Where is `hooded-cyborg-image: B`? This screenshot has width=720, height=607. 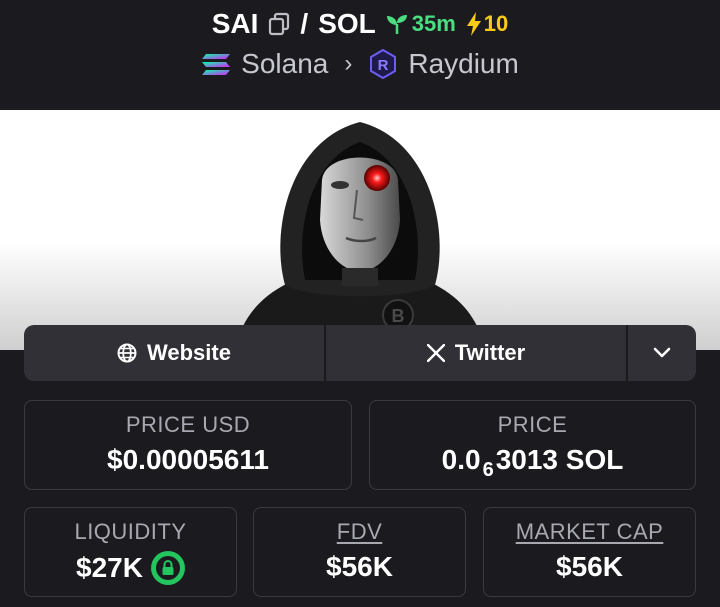 hooded-cyborg-image: B is located at coordinates (360, 236).